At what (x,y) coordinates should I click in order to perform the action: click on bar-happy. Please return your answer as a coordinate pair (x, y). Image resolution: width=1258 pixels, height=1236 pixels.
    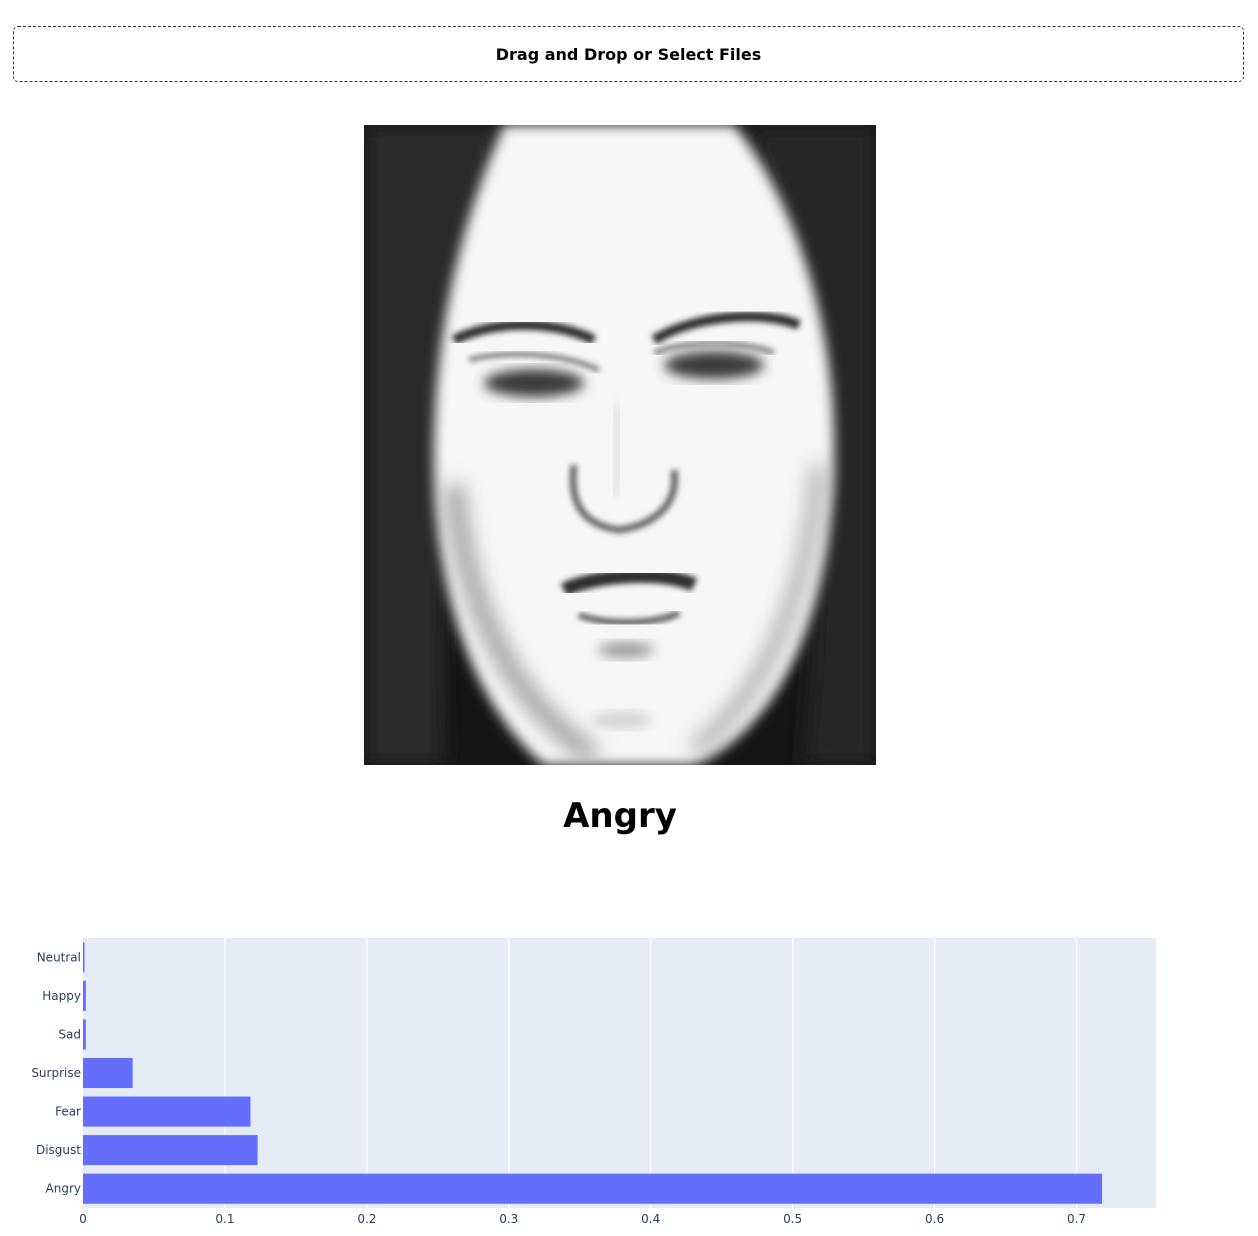
    Looking at the image, I should click on (84, 995).